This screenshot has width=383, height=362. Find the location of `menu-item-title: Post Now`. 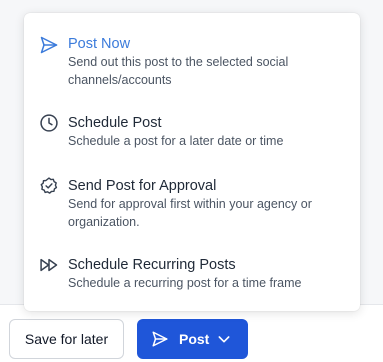

menu-item-title: Post Now is located at coordinates (99, 44).